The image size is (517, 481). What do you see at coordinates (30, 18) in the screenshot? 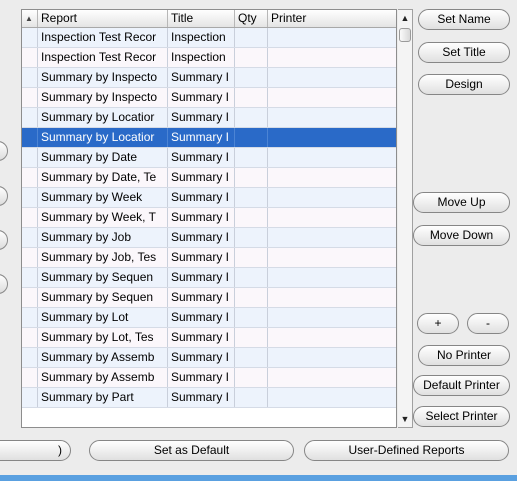
I see `sort-column-header: ▲` at bounding box center [30, 18].